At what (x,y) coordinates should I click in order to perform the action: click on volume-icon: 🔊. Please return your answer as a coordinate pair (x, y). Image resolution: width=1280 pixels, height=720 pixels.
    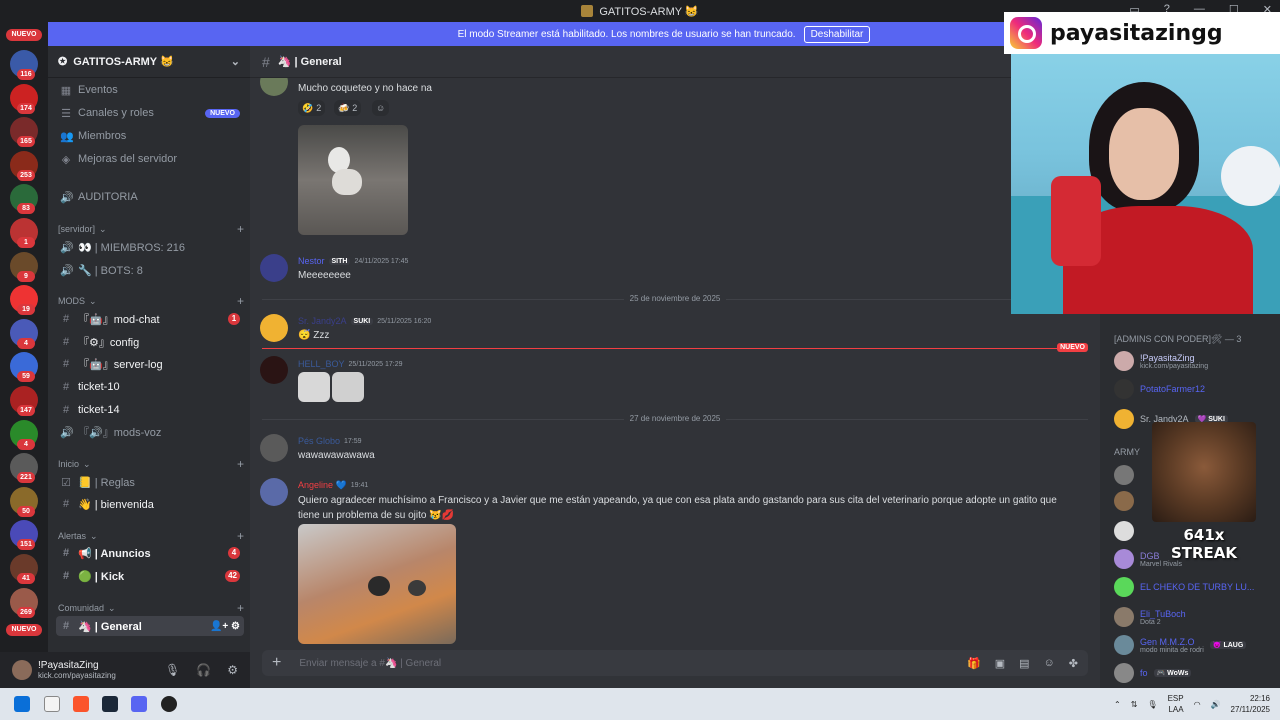
    Looking at the image, I should click on (1216, 704).